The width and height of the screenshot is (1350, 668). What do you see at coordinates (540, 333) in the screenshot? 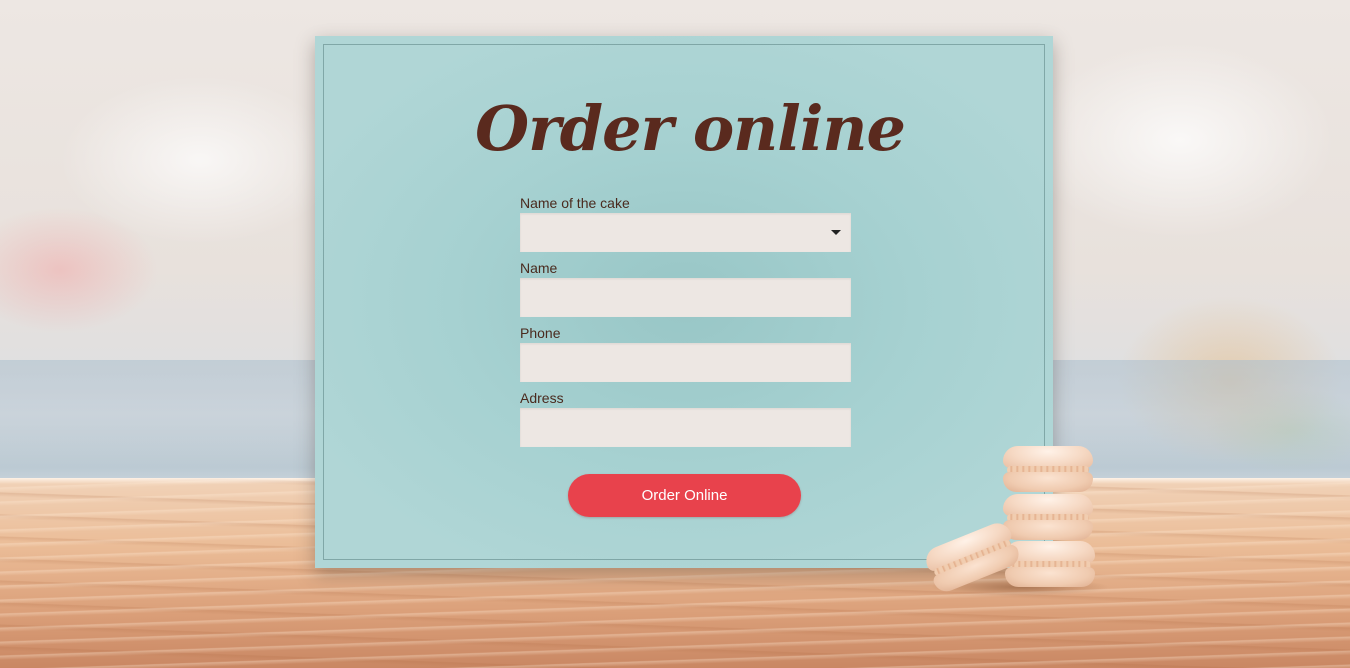
I see `phone-label: Phone` at bounding box center [540, 333].